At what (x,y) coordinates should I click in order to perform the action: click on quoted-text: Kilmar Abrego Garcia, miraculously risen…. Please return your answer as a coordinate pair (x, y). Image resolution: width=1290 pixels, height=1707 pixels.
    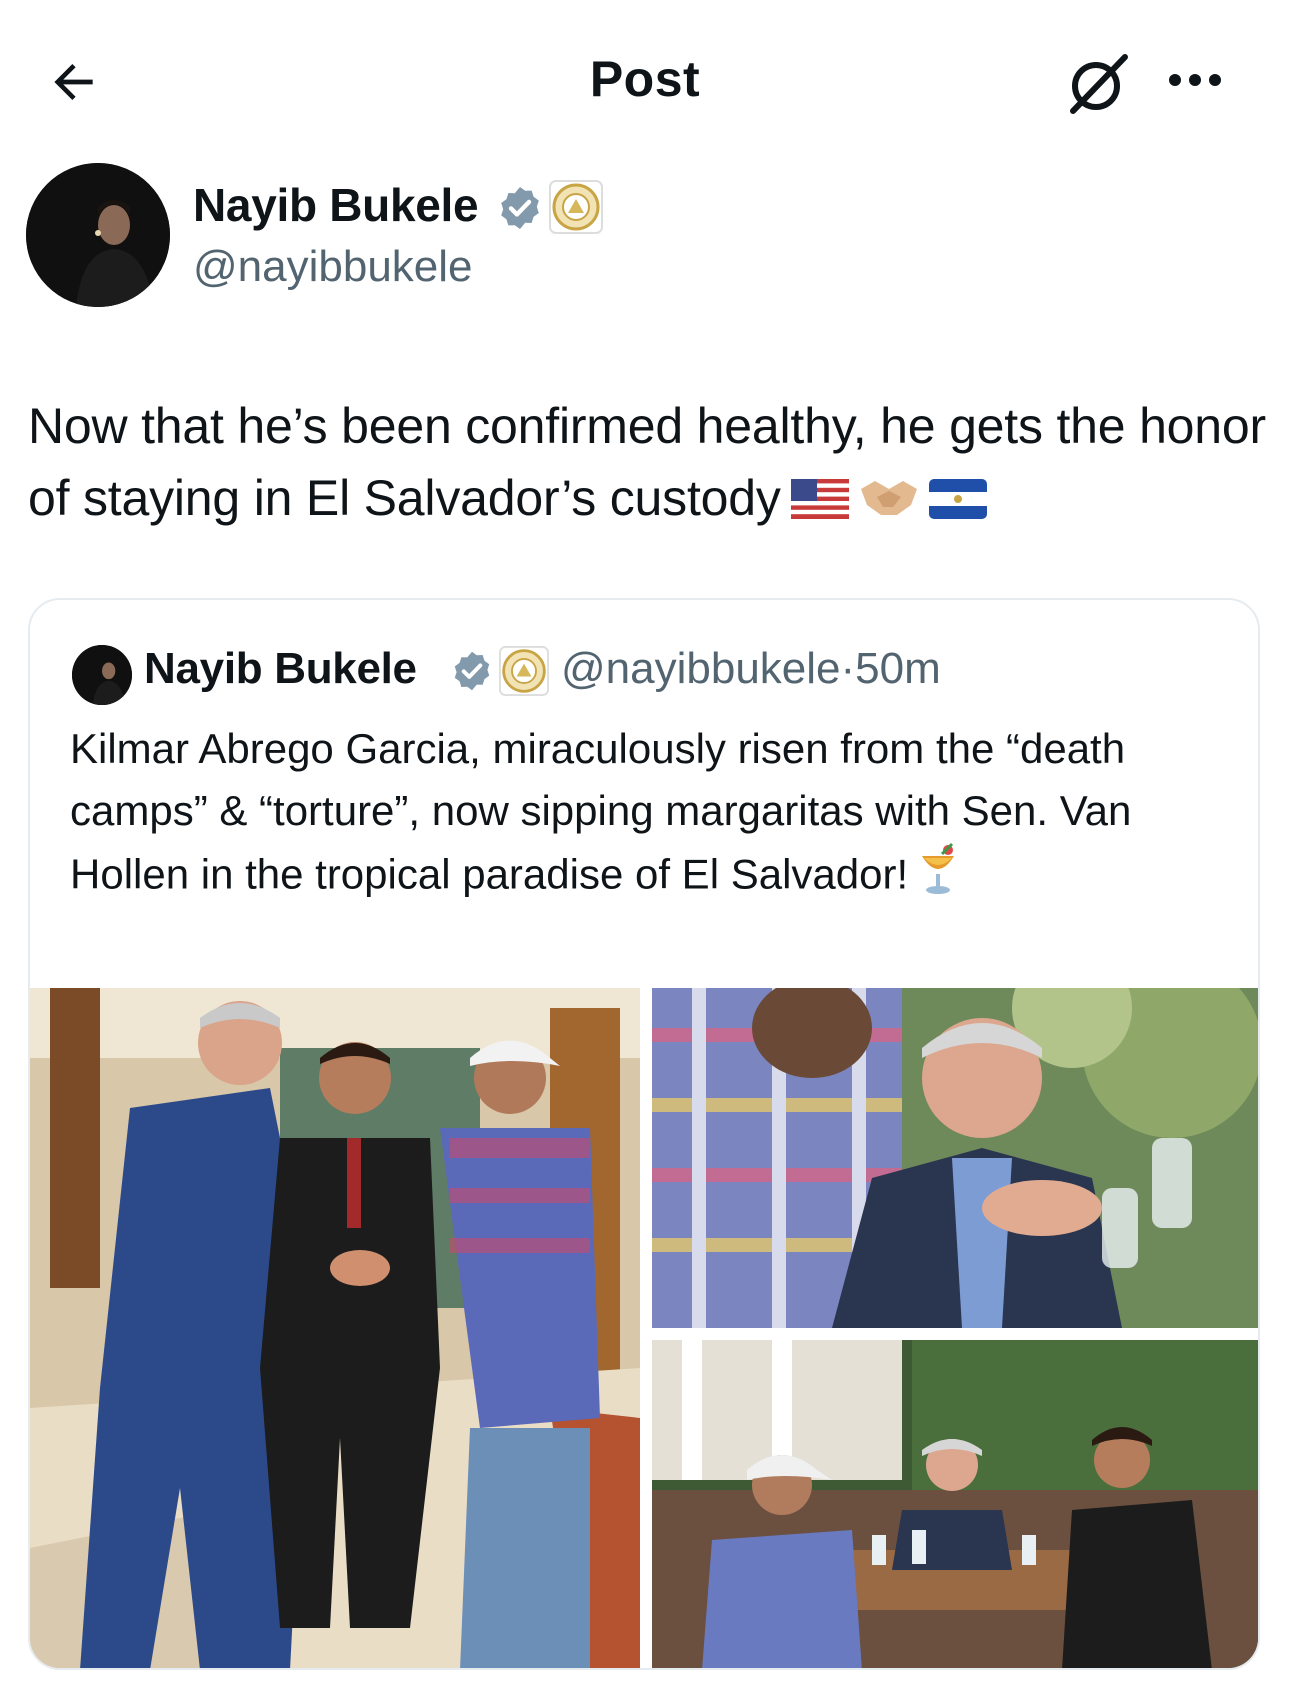
    Looking at the image, I should click on (645, 815).